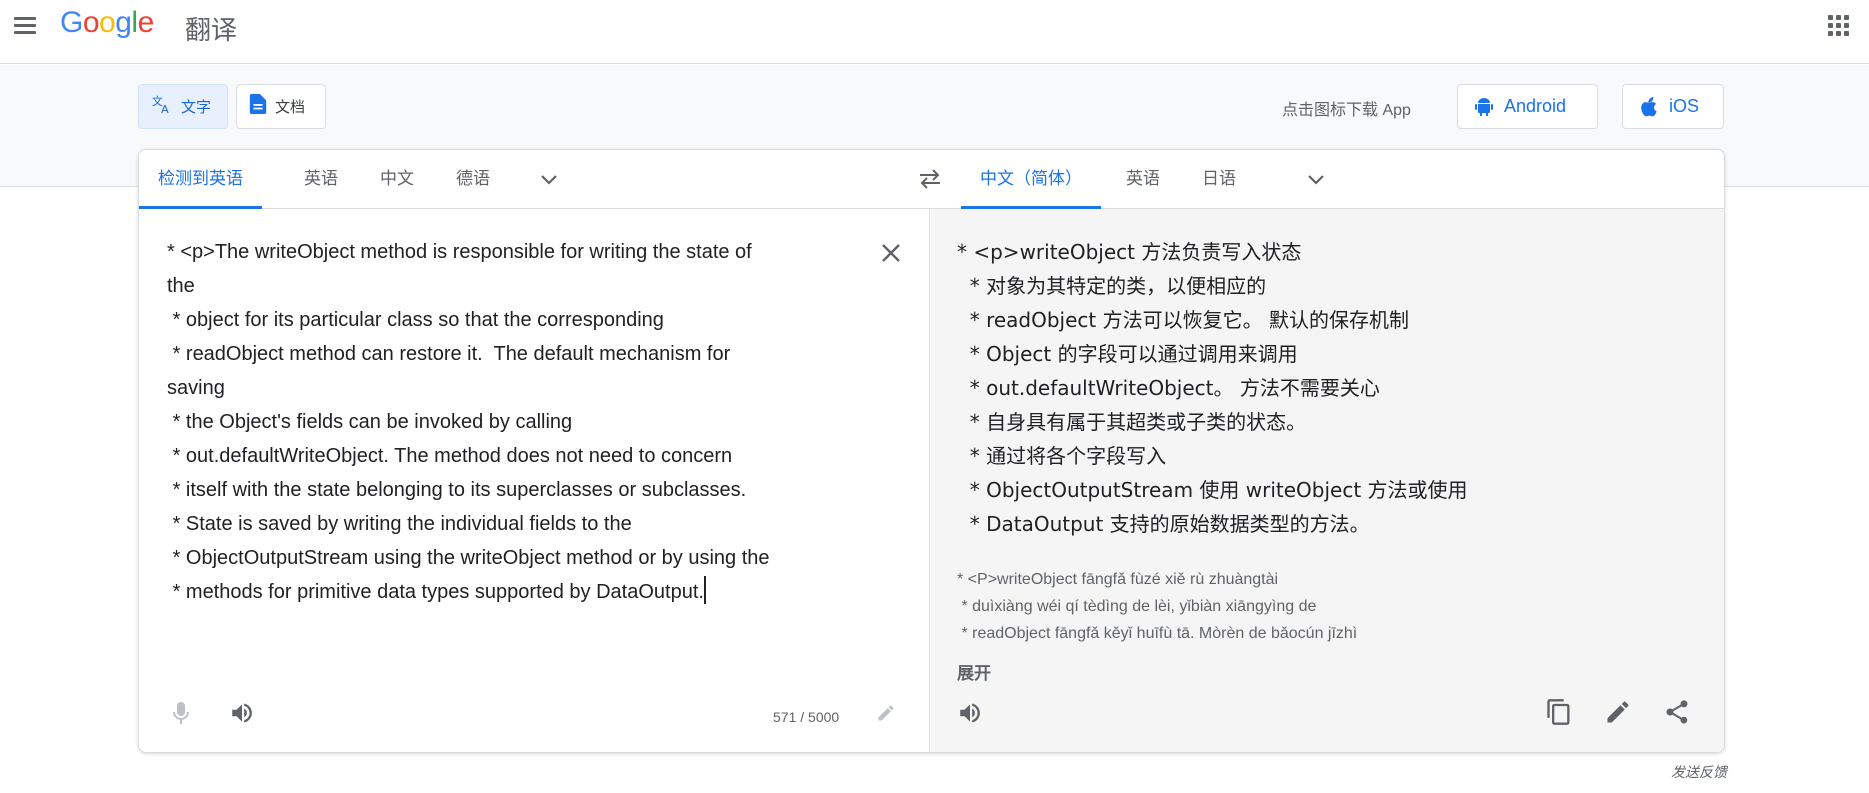  I want to click on document-mode-button: 文档, so click(281, 106).